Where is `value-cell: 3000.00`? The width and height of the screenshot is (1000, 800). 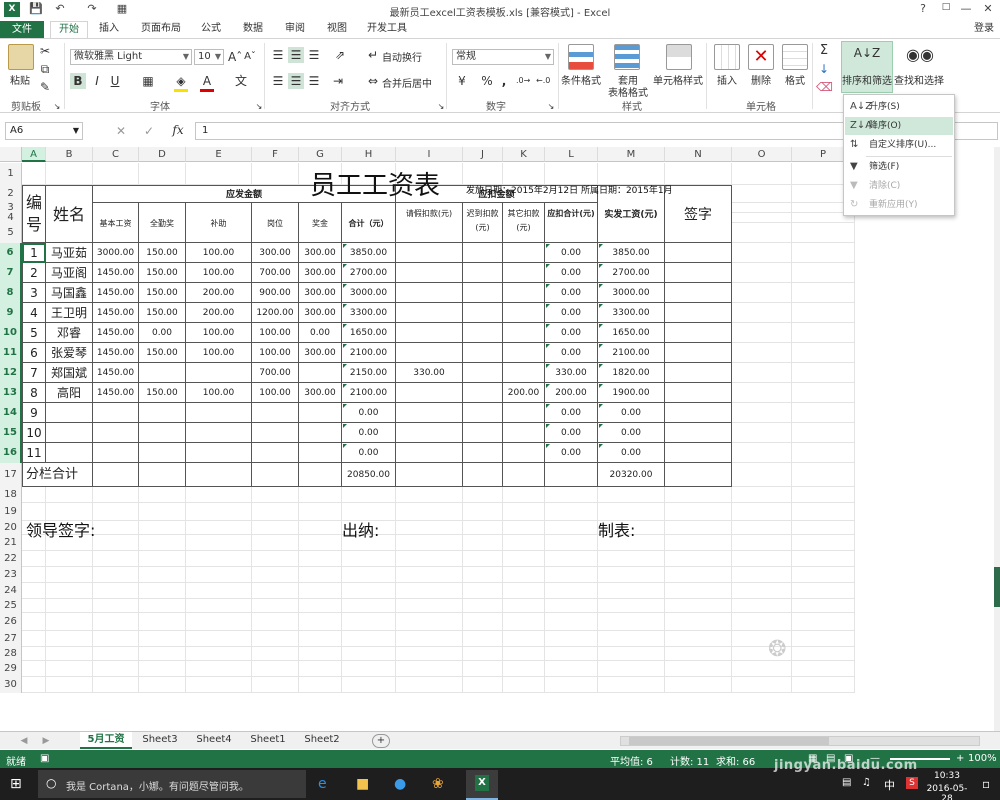 value-cell: 3000.00 is located at coordinates (631, 293).